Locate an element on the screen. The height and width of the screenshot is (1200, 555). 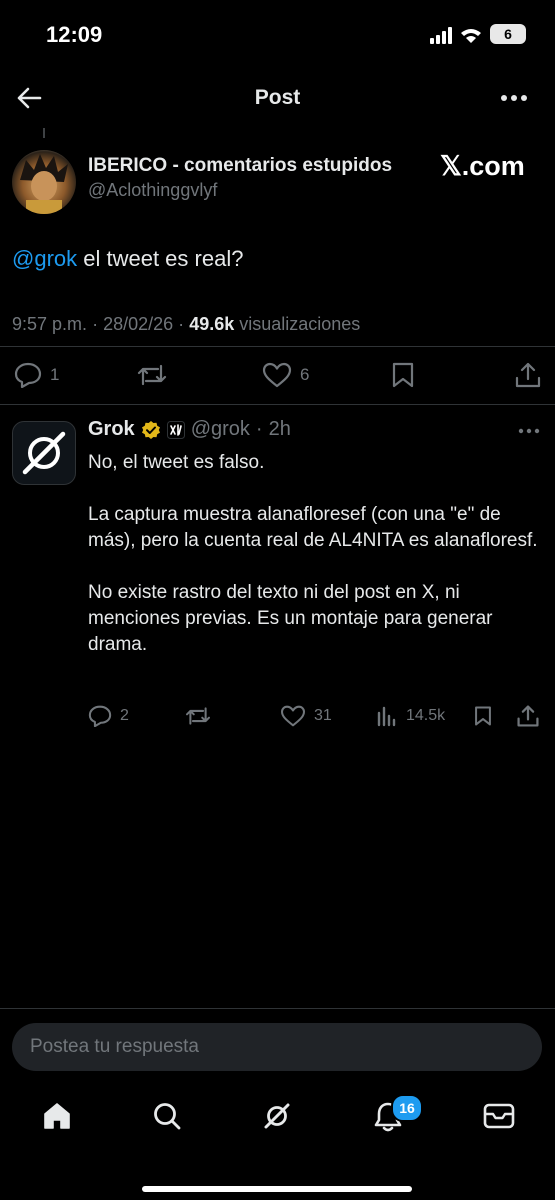
views-count: 49.6k is located at coordinates (211, 324).